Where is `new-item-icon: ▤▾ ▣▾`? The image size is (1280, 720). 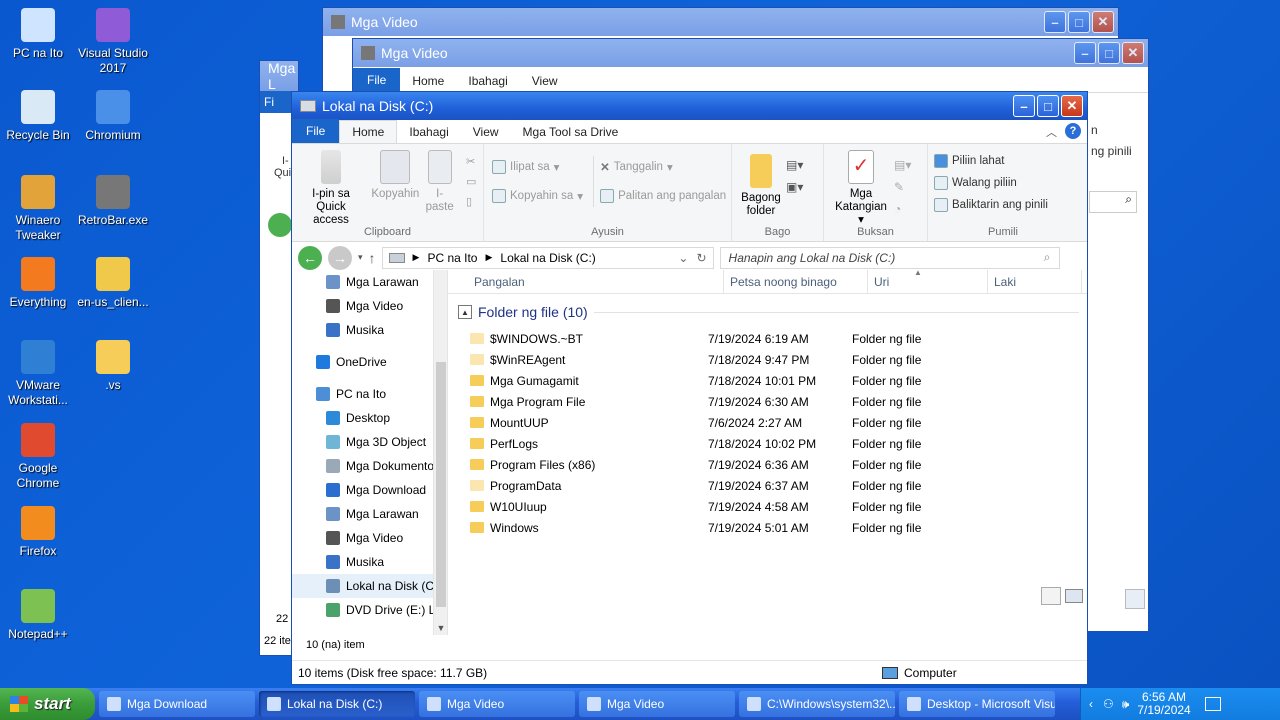
new-item-icon: ▤▾ ▣▾ is located at coordinates (794, 176).